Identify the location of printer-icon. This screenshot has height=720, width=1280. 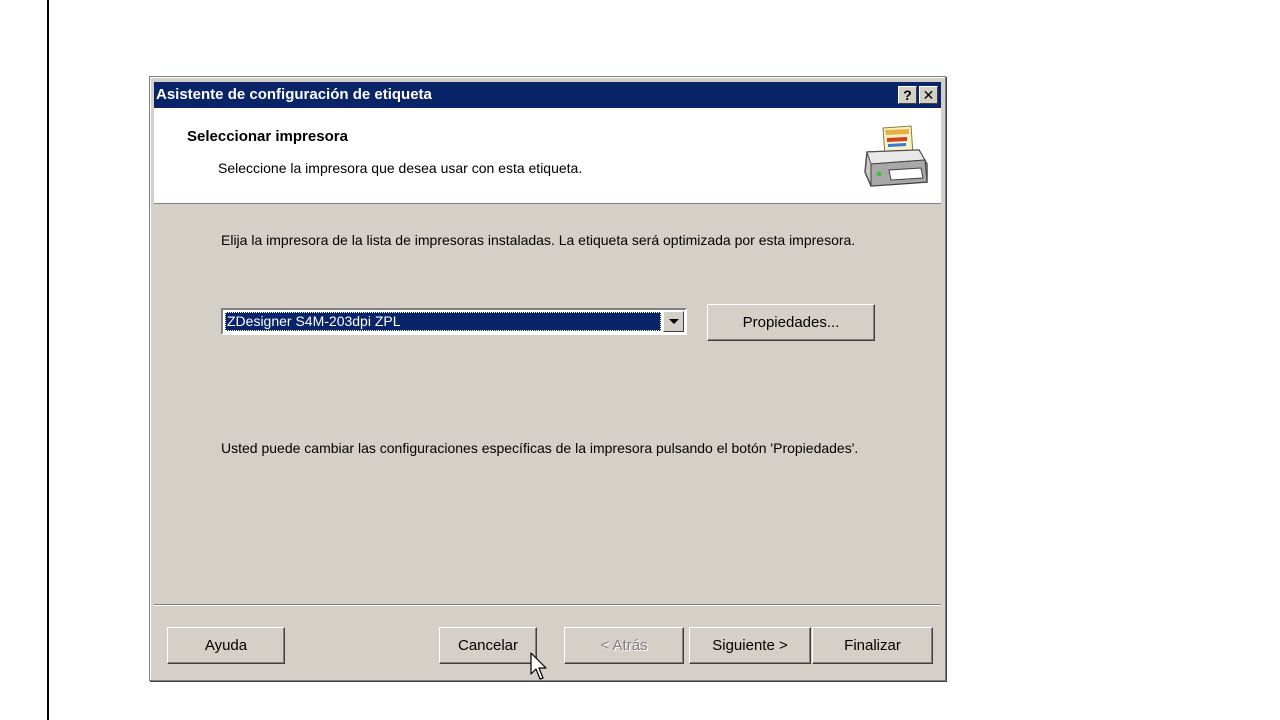
(896, 156).